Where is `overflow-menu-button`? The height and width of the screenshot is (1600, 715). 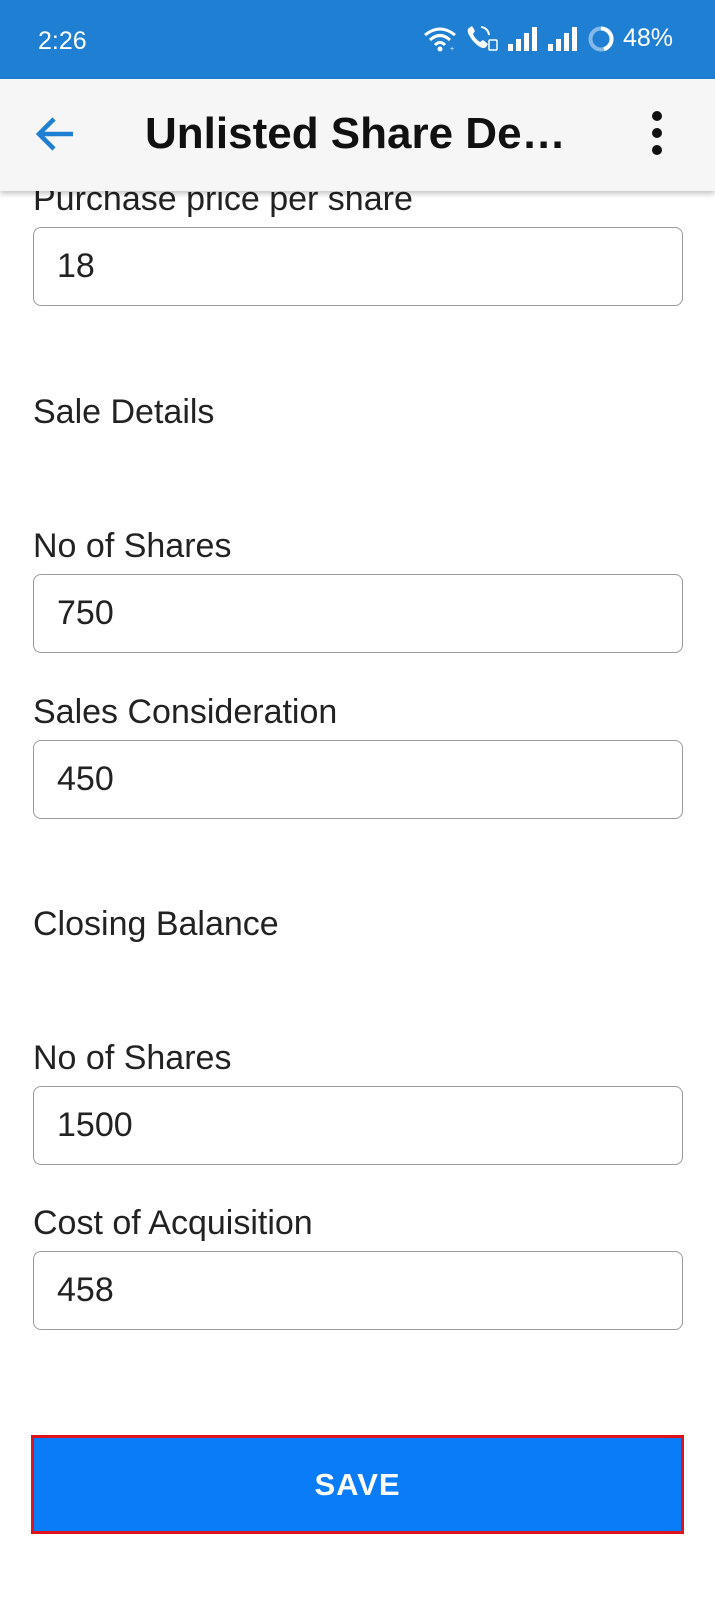 overflow-menu-button is located at coordinates (657, 135).